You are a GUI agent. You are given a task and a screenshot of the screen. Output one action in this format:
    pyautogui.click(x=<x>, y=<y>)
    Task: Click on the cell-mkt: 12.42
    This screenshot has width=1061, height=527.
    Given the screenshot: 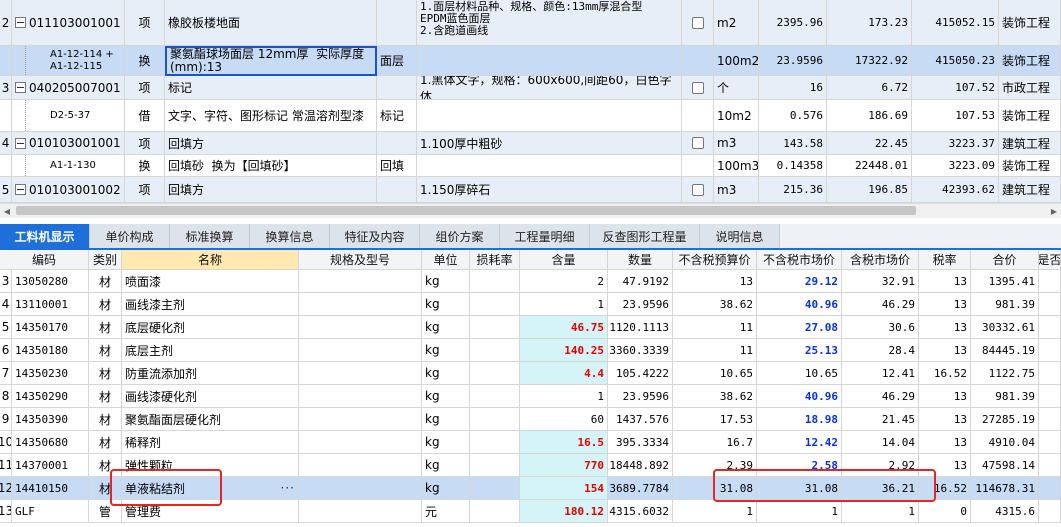 What is the action you would take?
    pyautogui.click(x=799, y=442)
    